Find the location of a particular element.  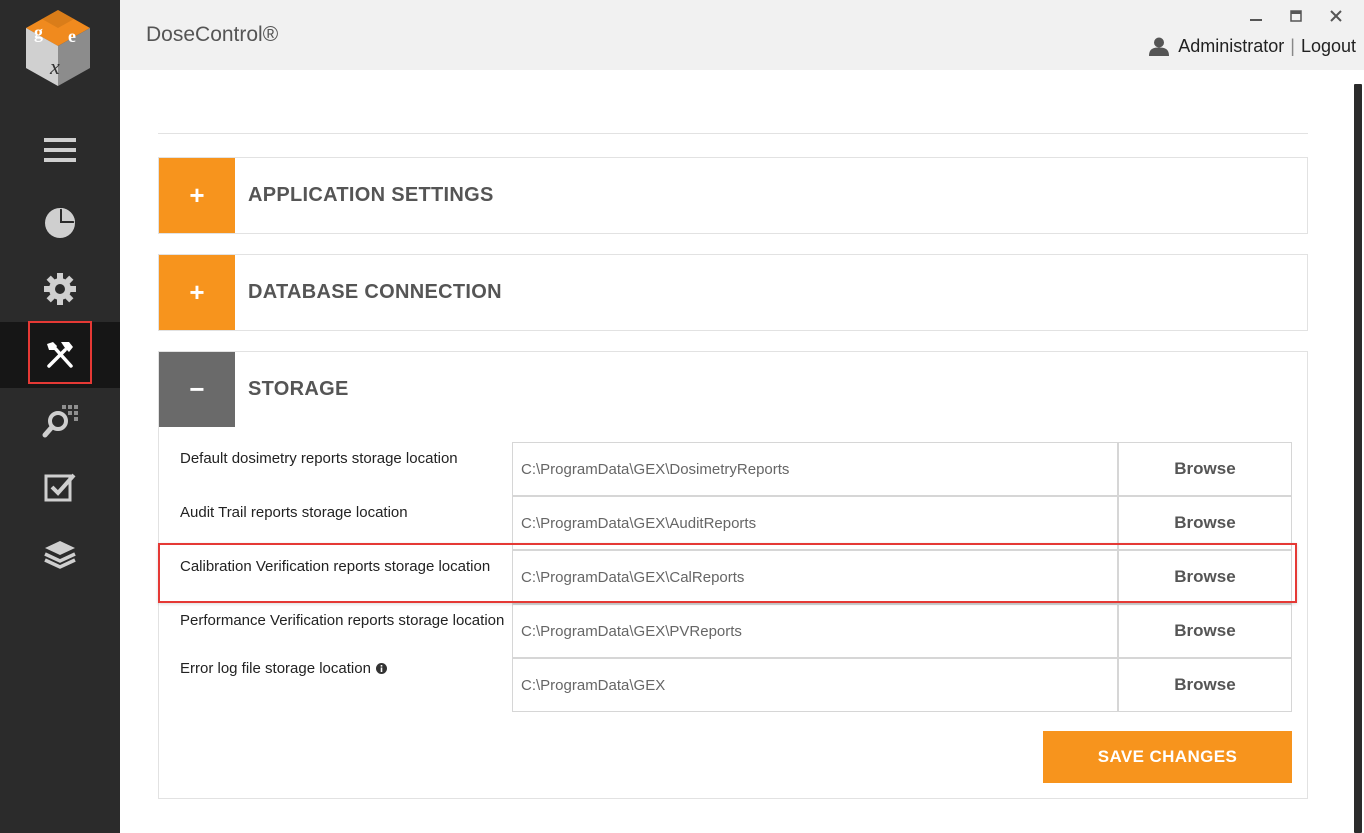

scrollbar-thumb is located at coordinates (1358, 458).